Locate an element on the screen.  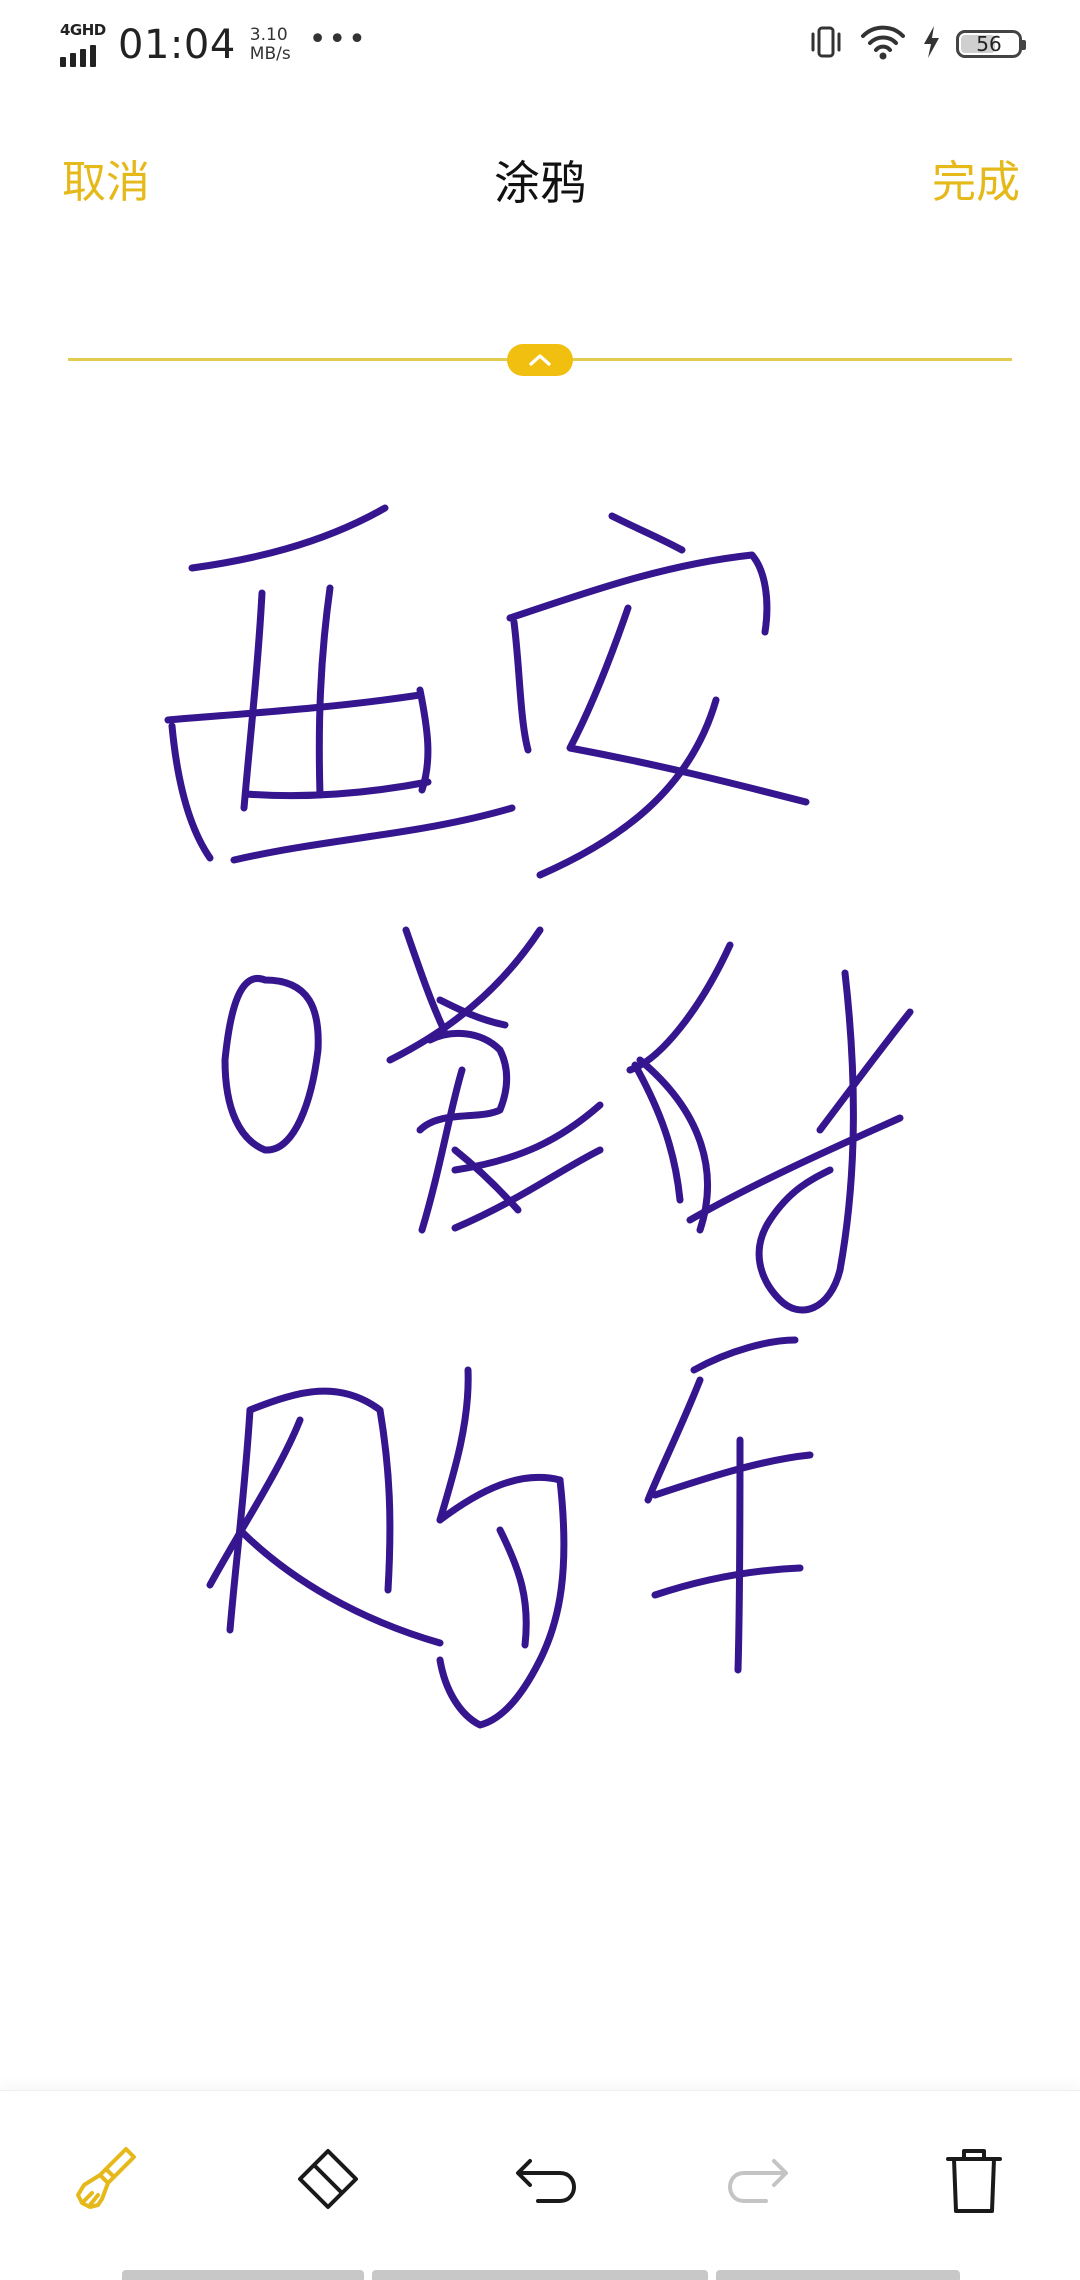
redo-button is located at coordinates (760, 2181).